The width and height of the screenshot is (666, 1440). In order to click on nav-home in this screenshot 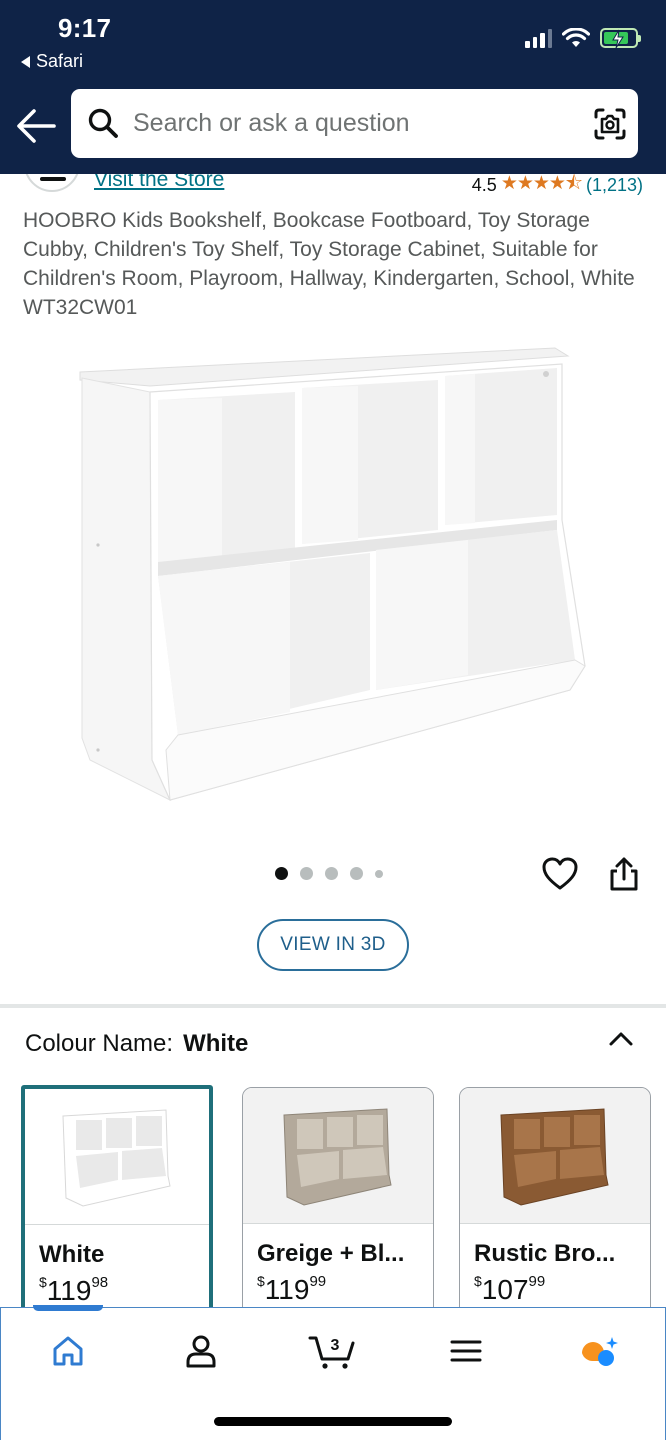, I will do `click(68, 1351)`.